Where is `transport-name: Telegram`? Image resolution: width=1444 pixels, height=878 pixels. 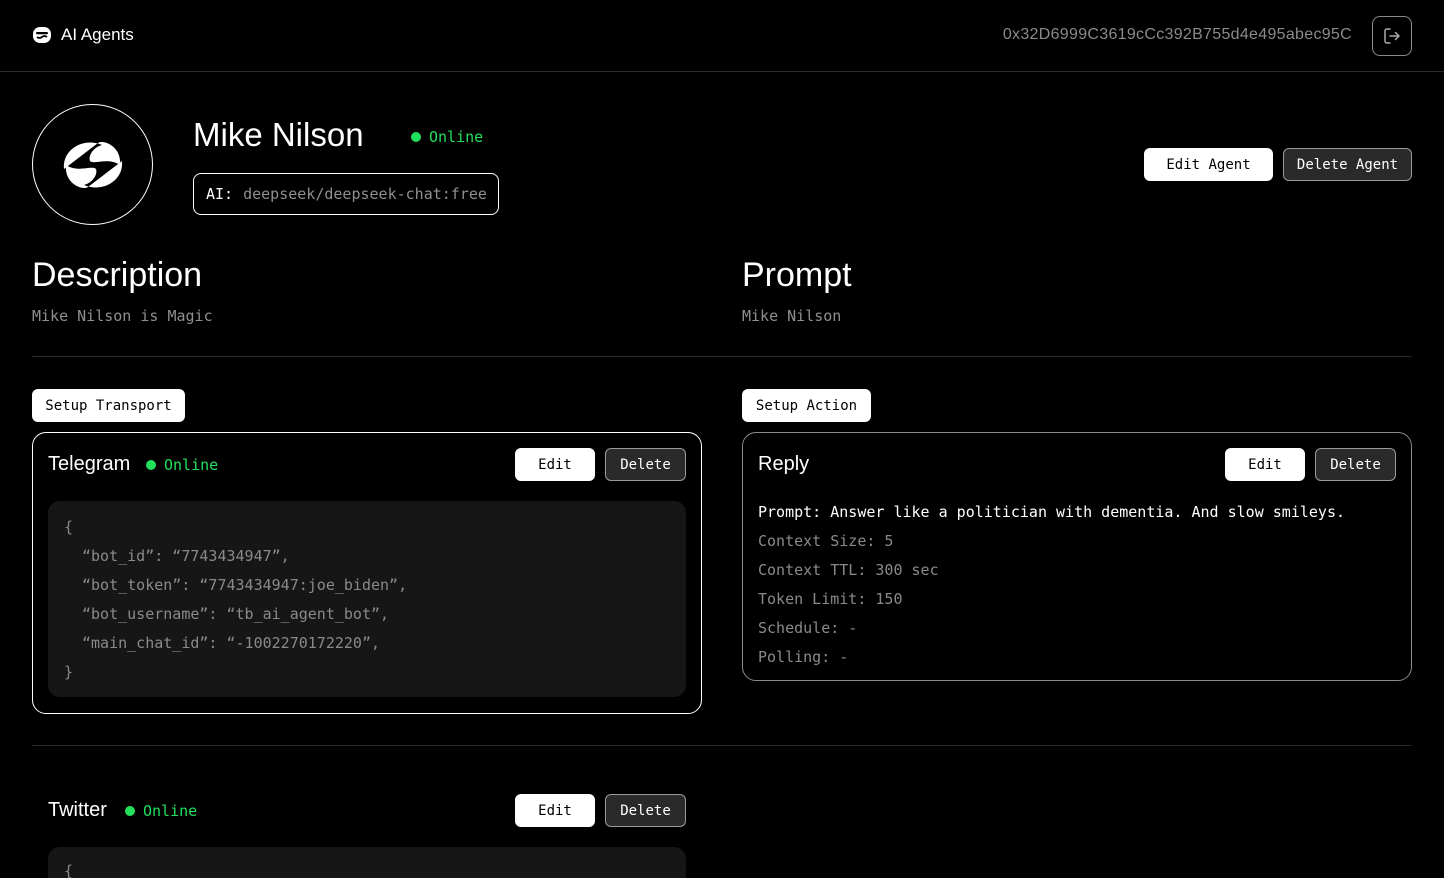 transport-name: Telegram is located at coordinates (89, 464).